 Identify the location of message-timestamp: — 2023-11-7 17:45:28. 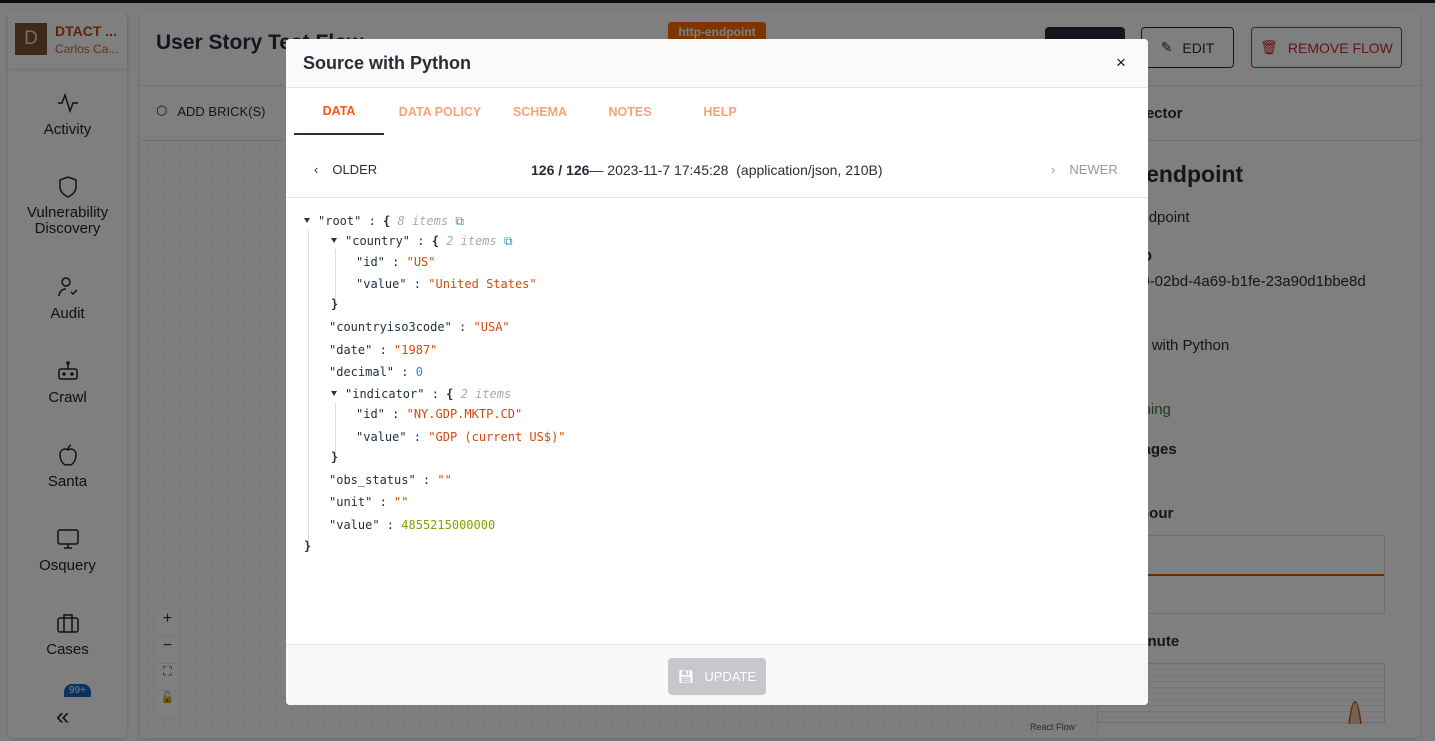
(659, 170).